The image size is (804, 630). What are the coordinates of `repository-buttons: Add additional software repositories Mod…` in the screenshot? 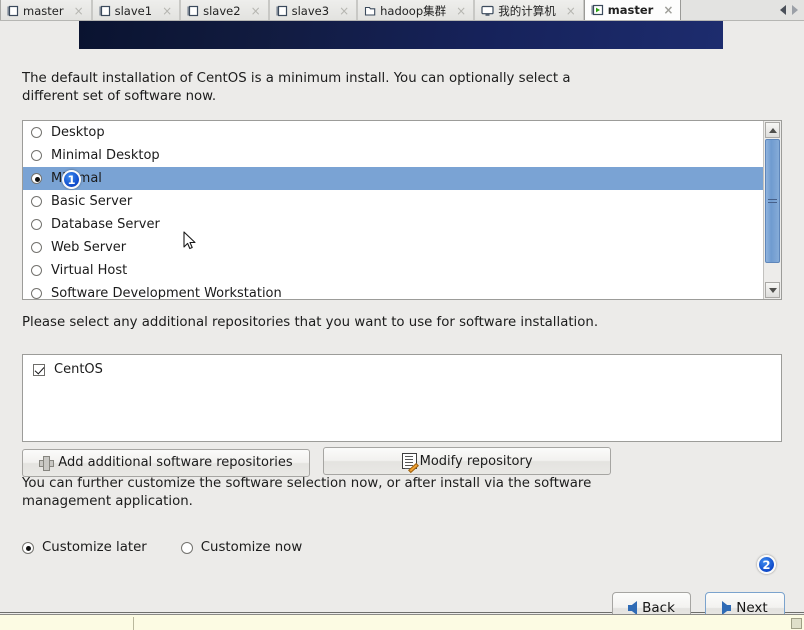 It's located at (317, 462).